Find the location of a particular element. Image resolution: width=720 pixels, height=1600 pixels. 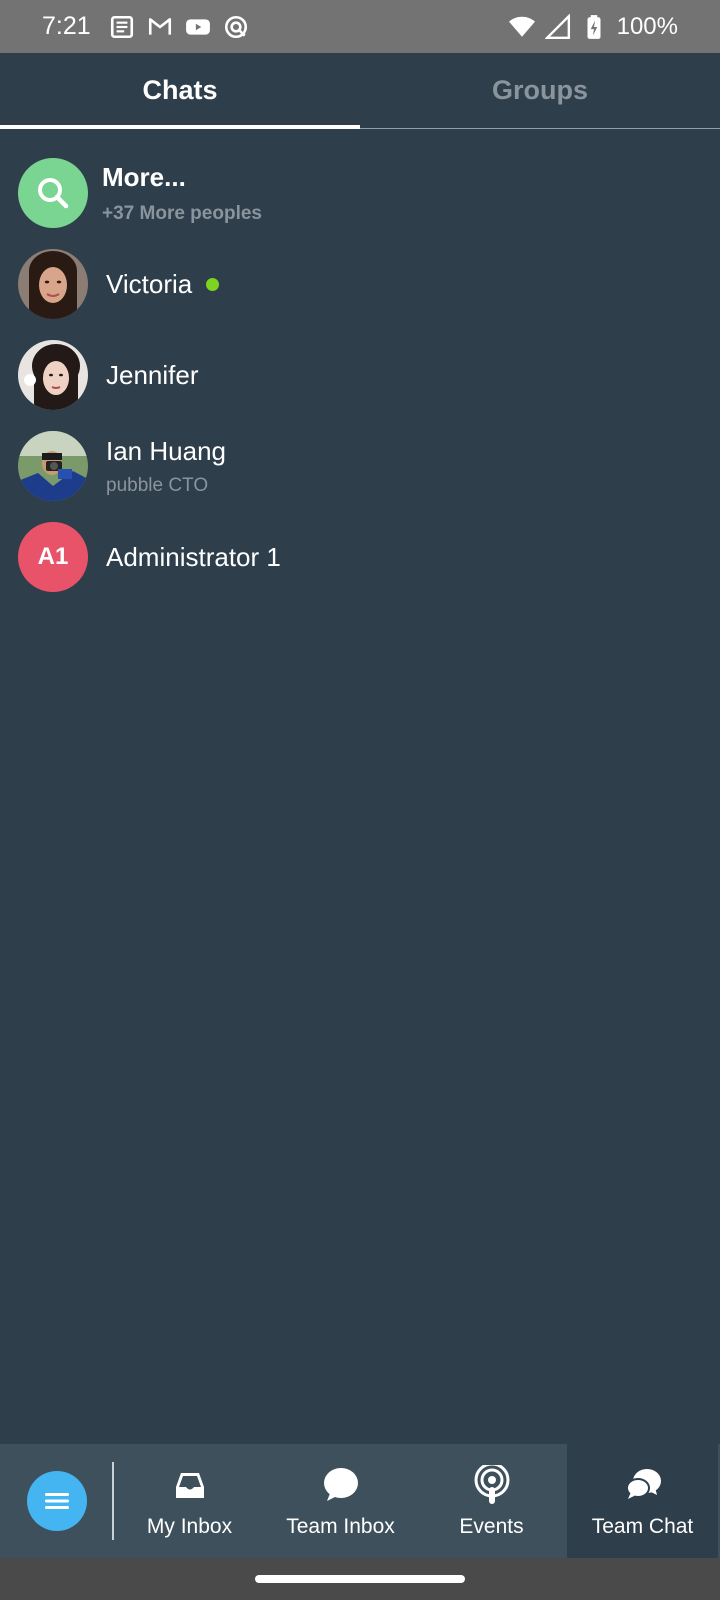

search-icon is located at coordinates (53, 193).